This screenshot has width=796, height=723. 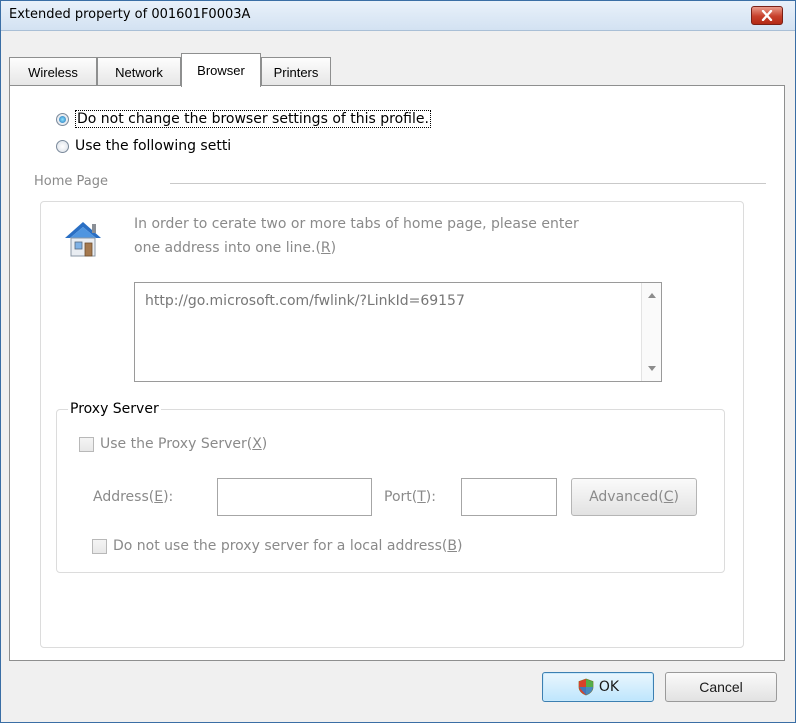 I want to click on home-page-title: Home Page, so click(x=74, y=181).